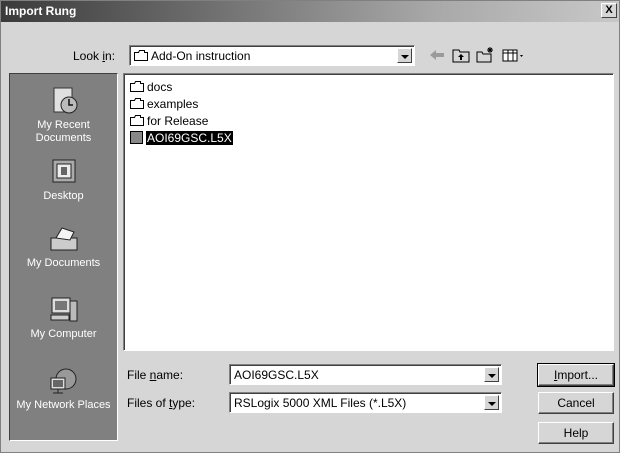 This screenshot has height=453, width=620. I want to click on place-label: My Recent Documents, so click(63, 131).